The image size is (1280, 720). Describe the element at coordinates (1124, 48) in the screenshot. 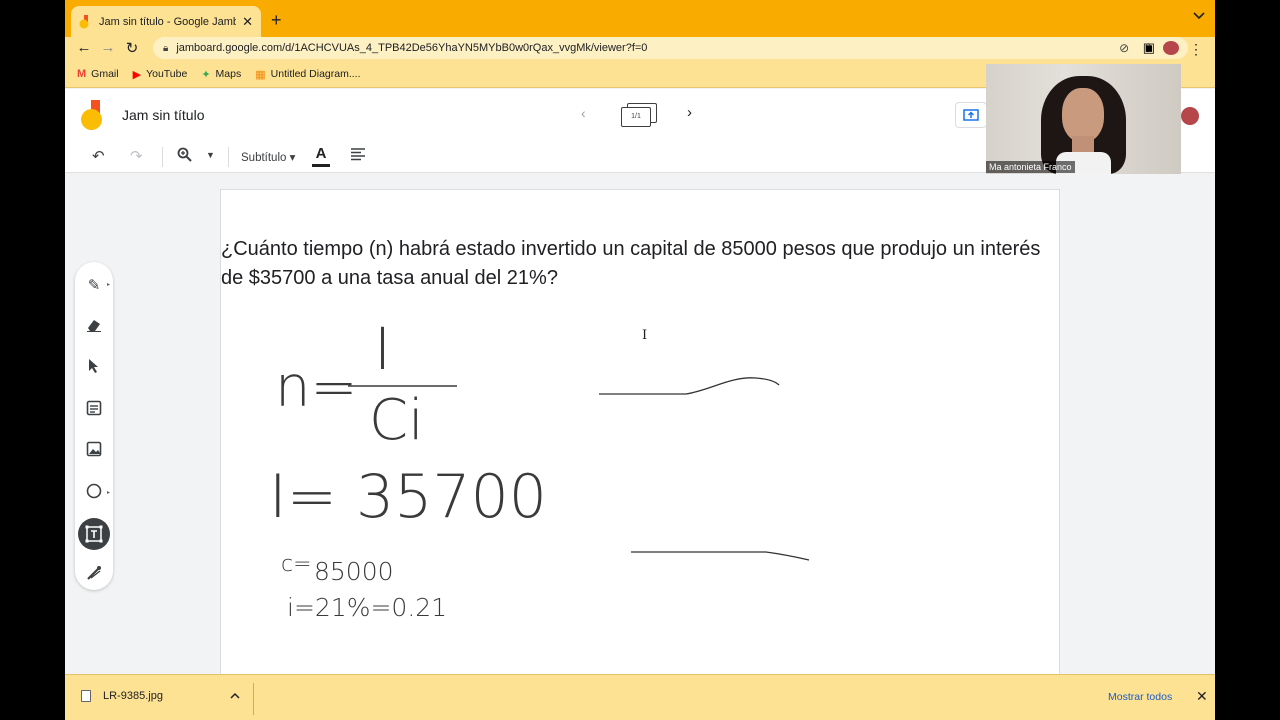

I see `eye-off-icon: ⊘` at that location.